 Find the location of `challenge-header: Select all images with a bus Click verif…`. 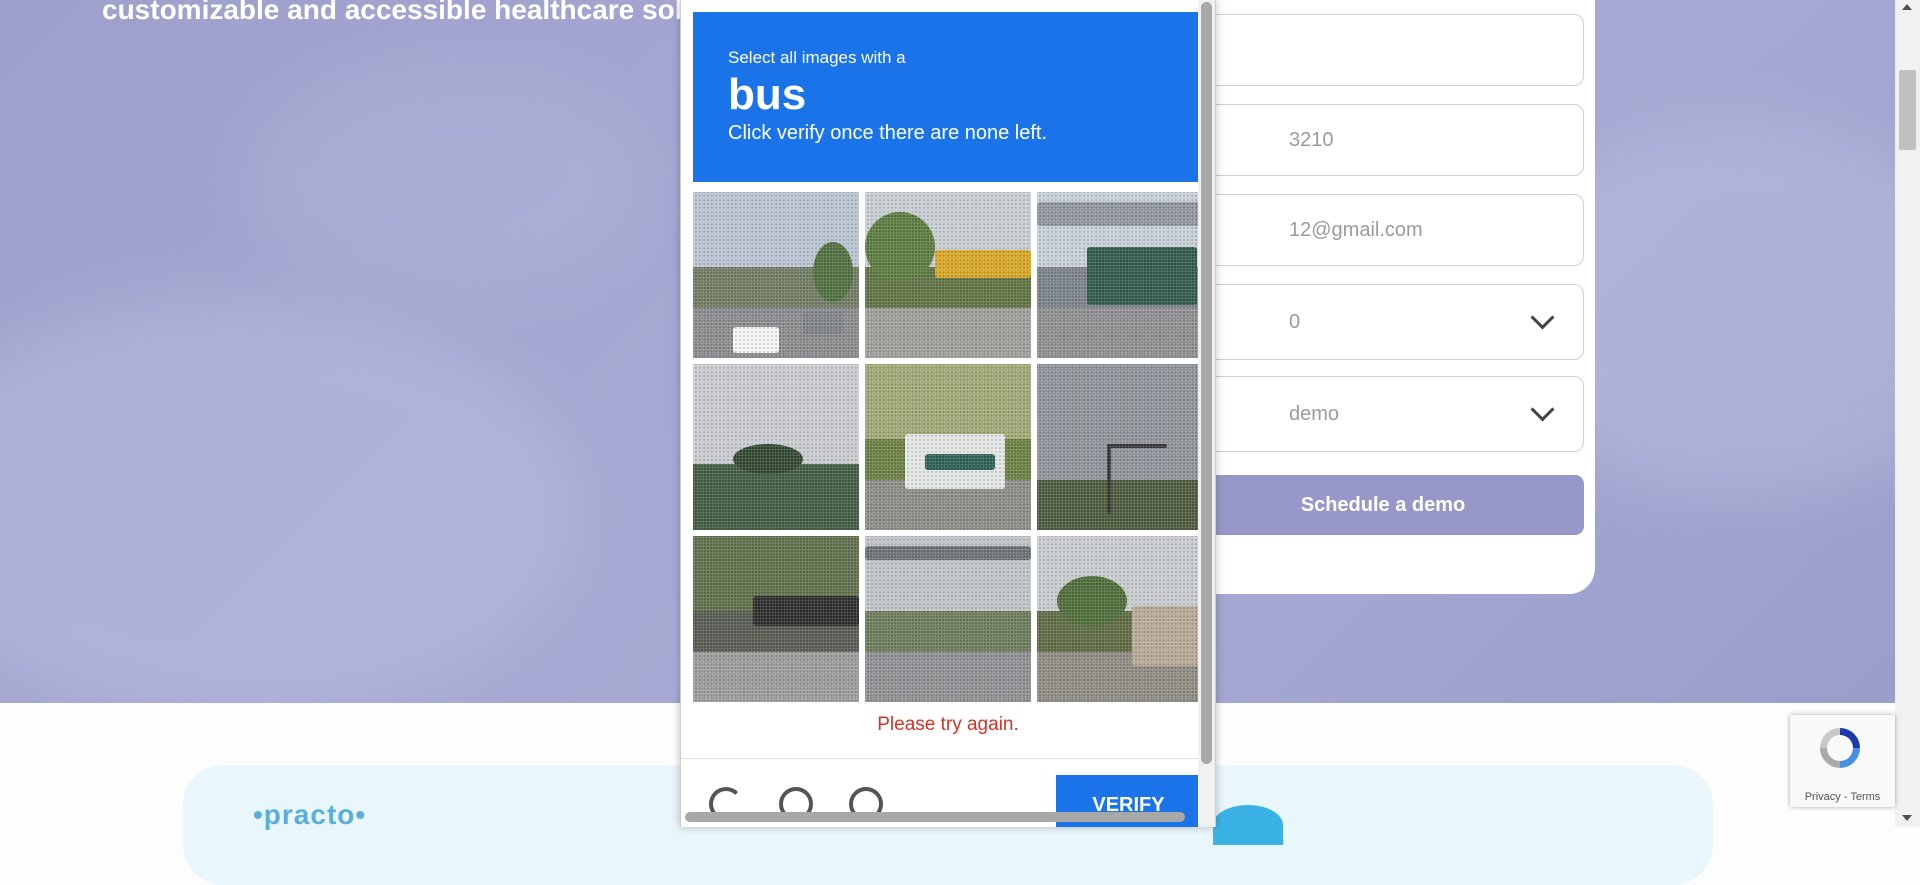

challenge-header: Select all images with a bus Click verif… is located at coordinates (949, 97).